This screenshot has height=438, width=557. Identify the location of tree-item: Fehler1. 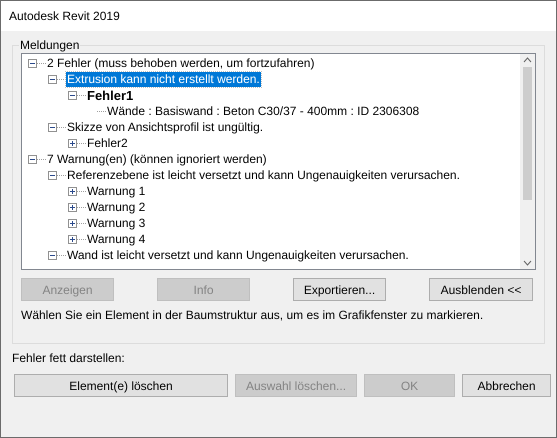
(110, 95).